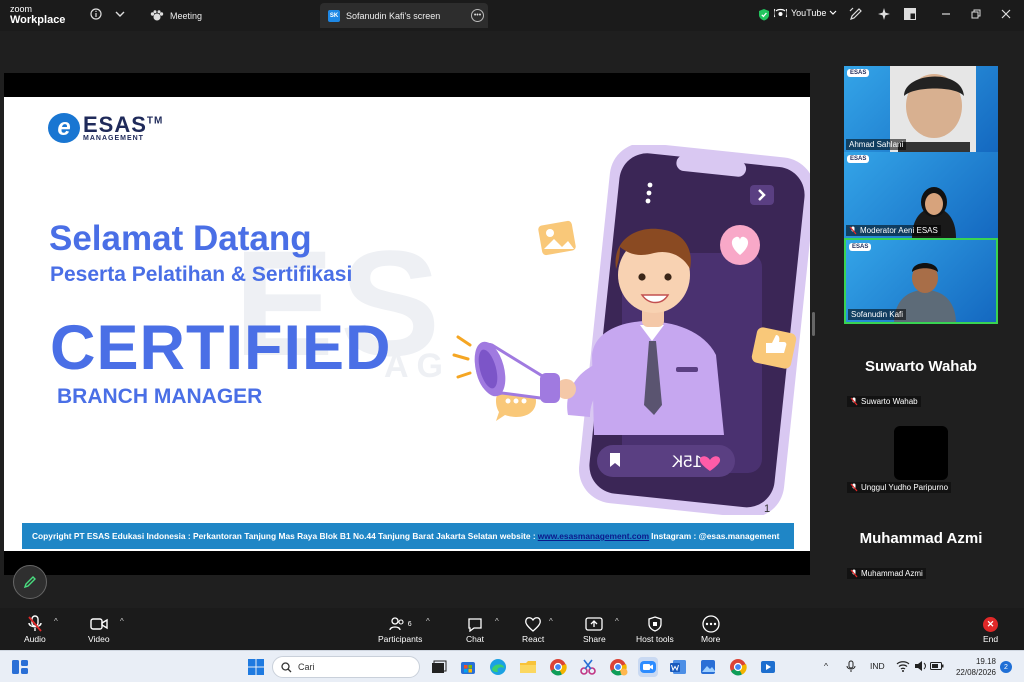 Image resolution: width=1024 pixels, height=682 pixels. What do you see at coordinates (976, 14) in the screenshot?
I see `restore-icon` at bounding box center [976, 14].